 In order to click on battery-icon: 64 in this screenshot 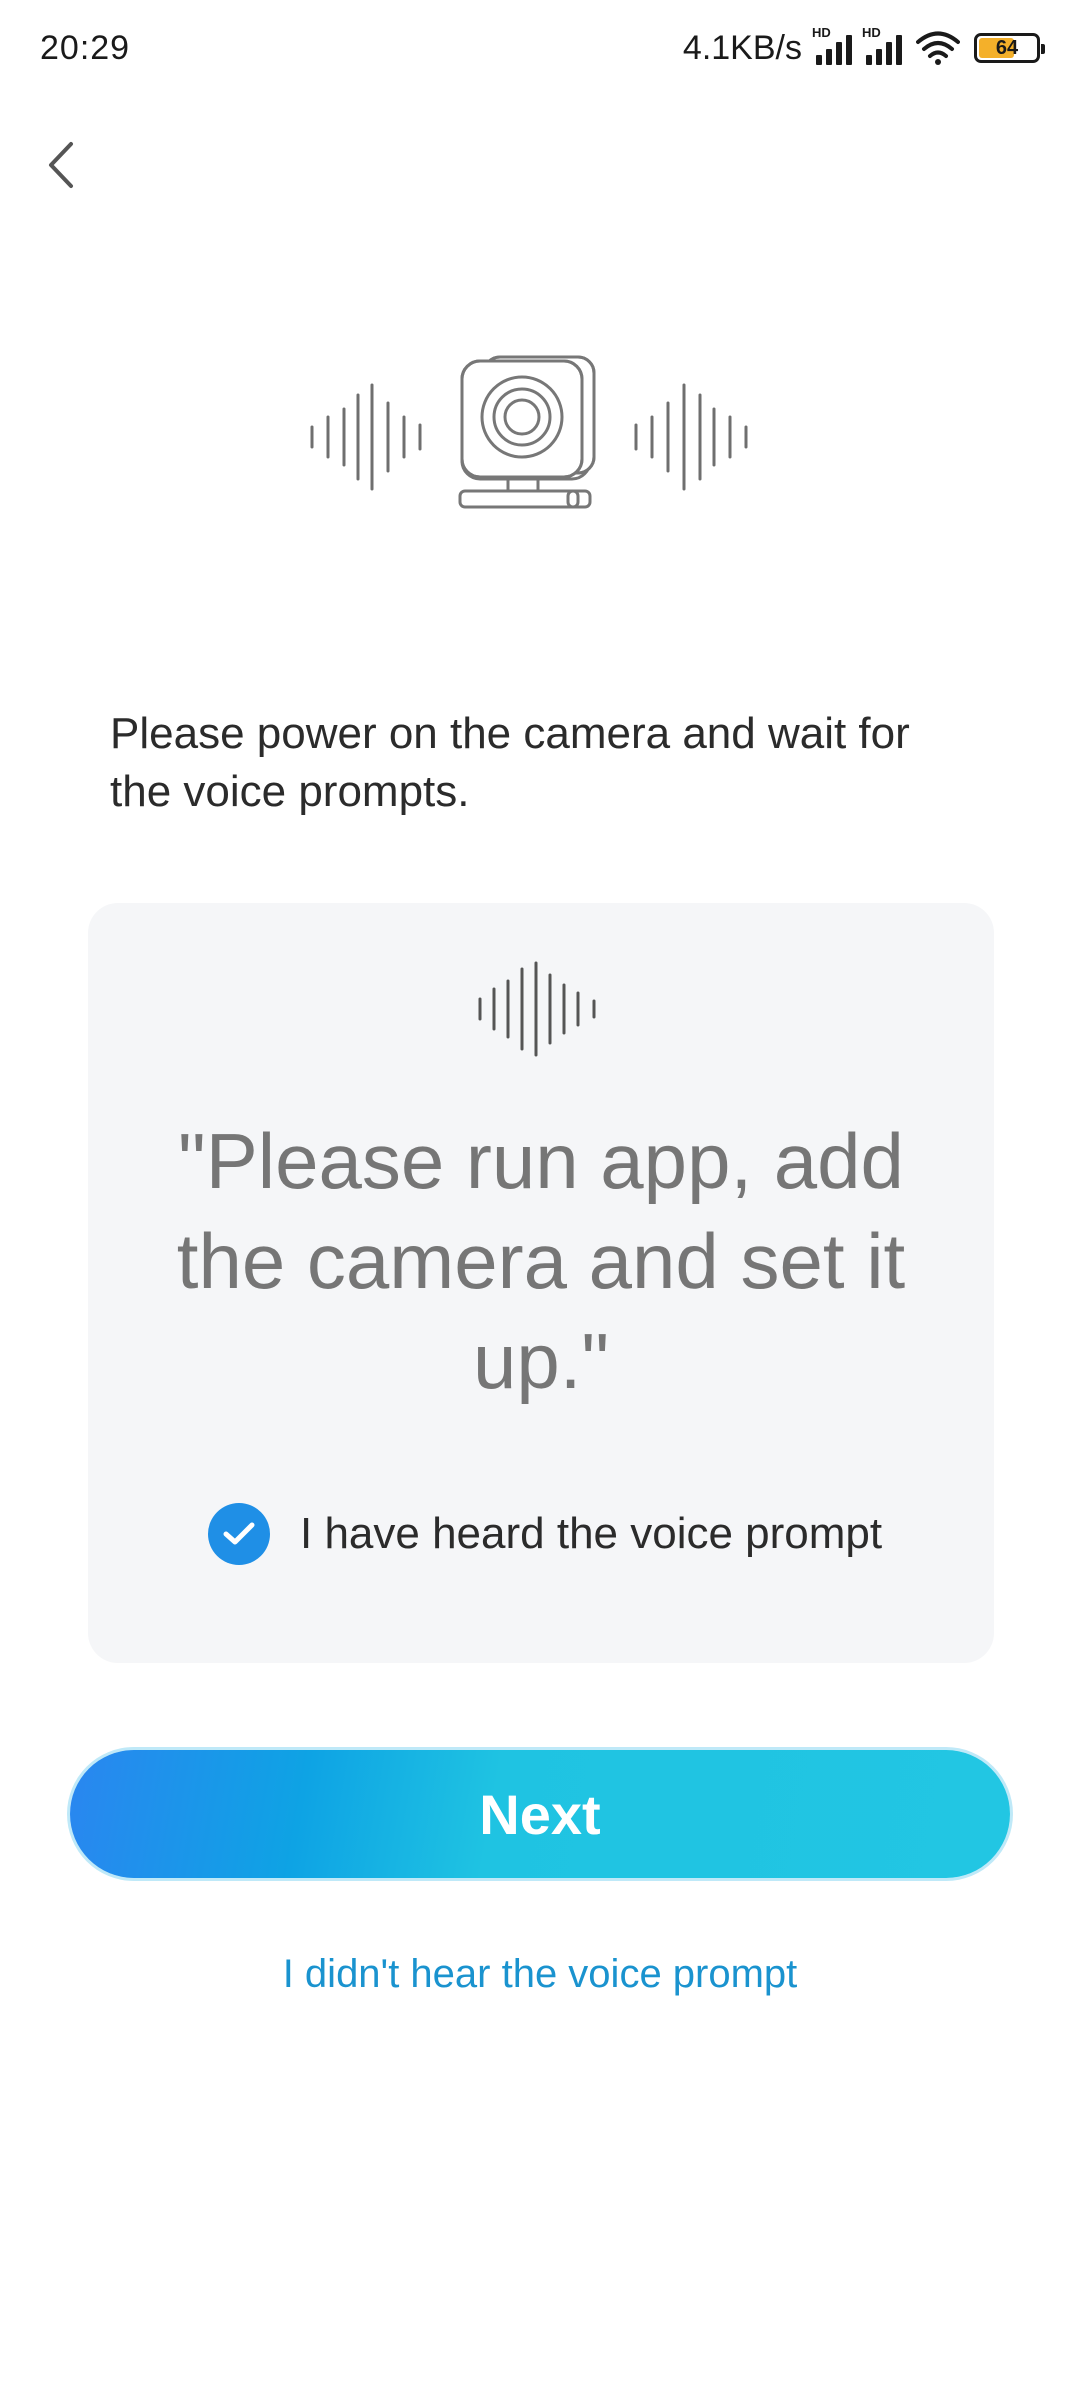, I will do `click(1009, 48)`.